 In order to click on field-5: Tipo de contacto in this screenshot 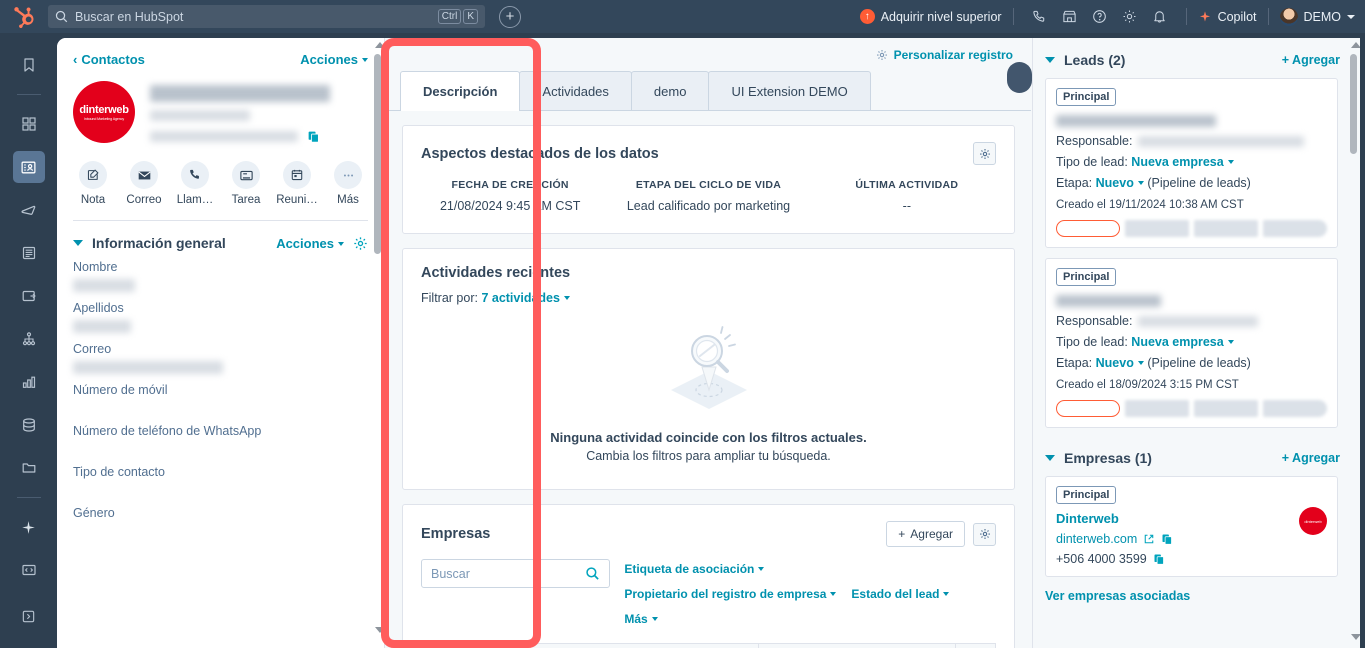, I will do `click(220, 476)`.